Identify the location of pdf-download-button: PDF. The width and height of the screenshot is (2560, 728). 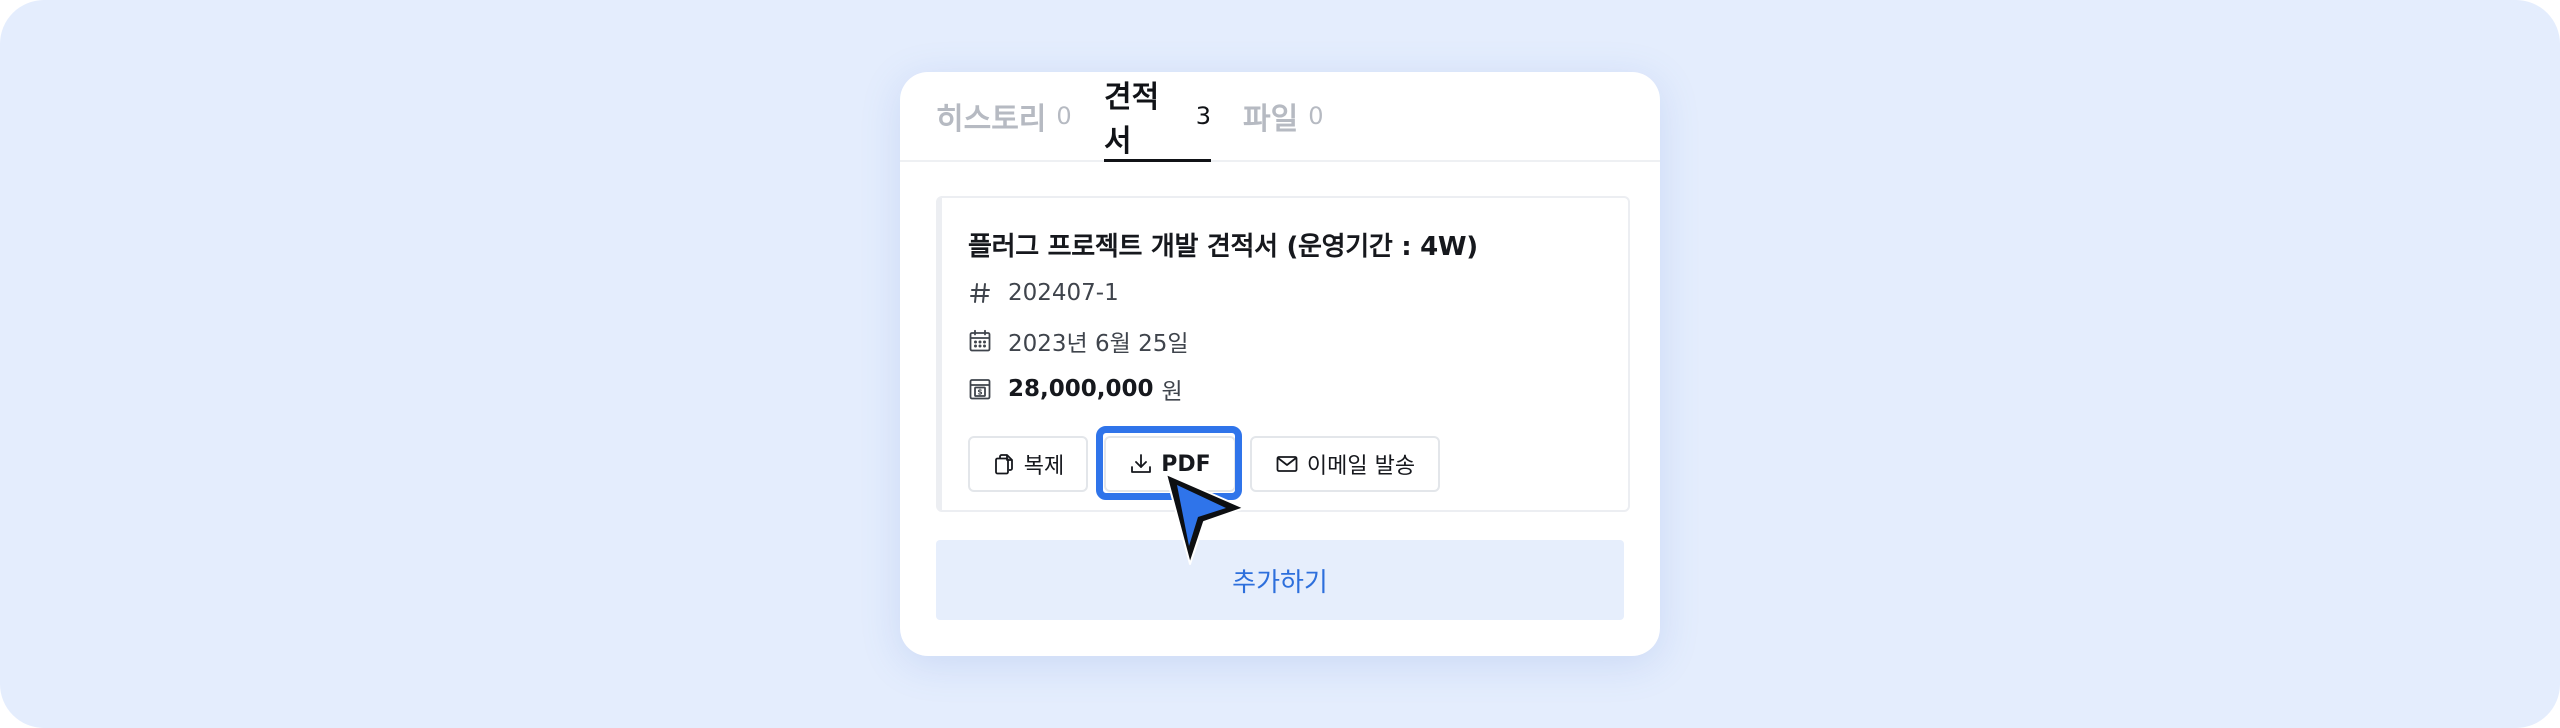
(1170, 464).